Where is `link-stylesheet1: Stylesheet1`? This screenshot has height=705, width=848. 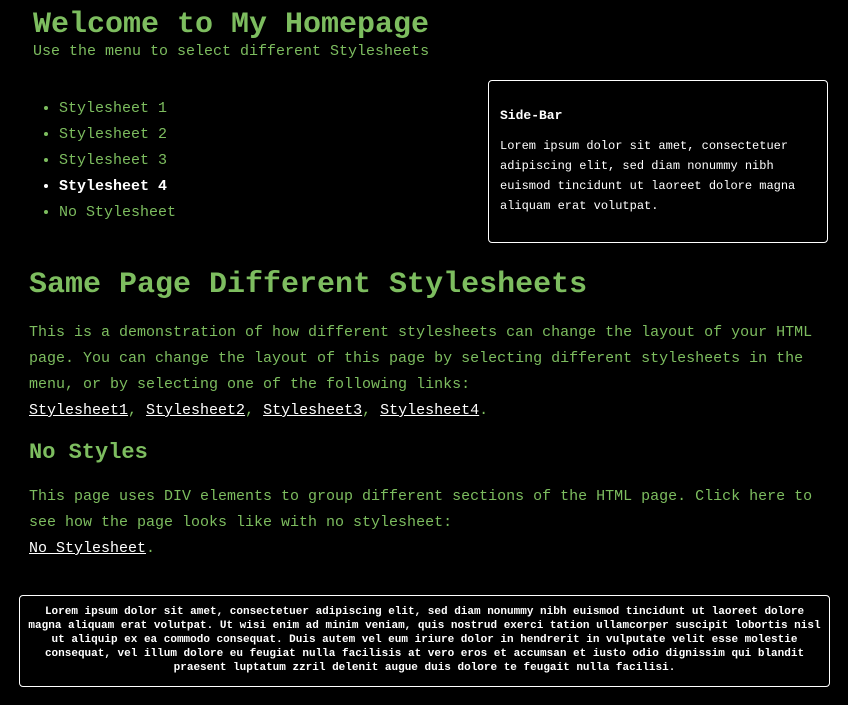
link-stylesheet1: Stylesheet1 is located at coordinates (78, 410).